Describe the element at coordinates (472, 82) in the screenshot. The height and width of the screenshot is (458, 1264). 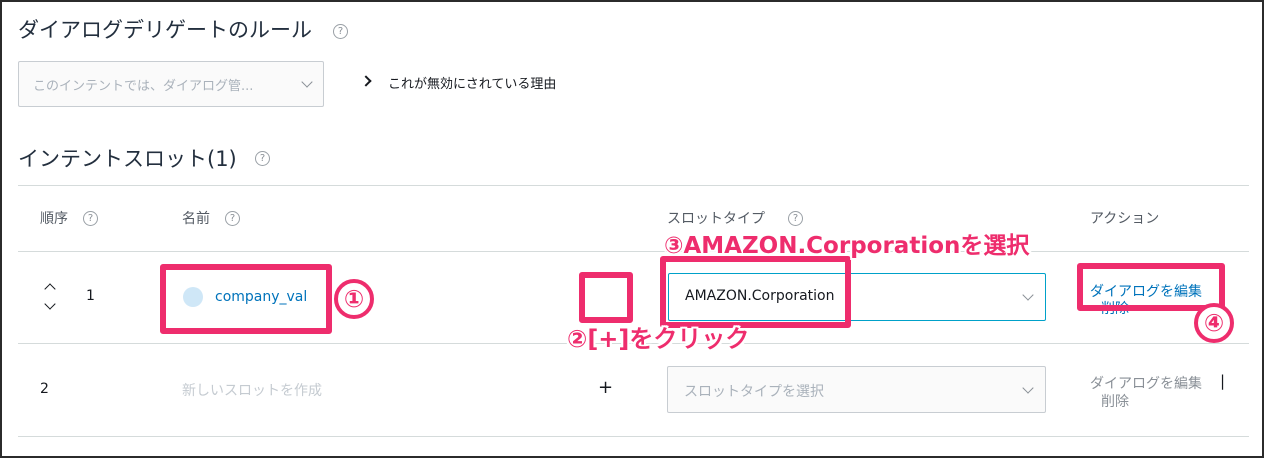
I see `reason-link: これが無効にされている理由` at that location.